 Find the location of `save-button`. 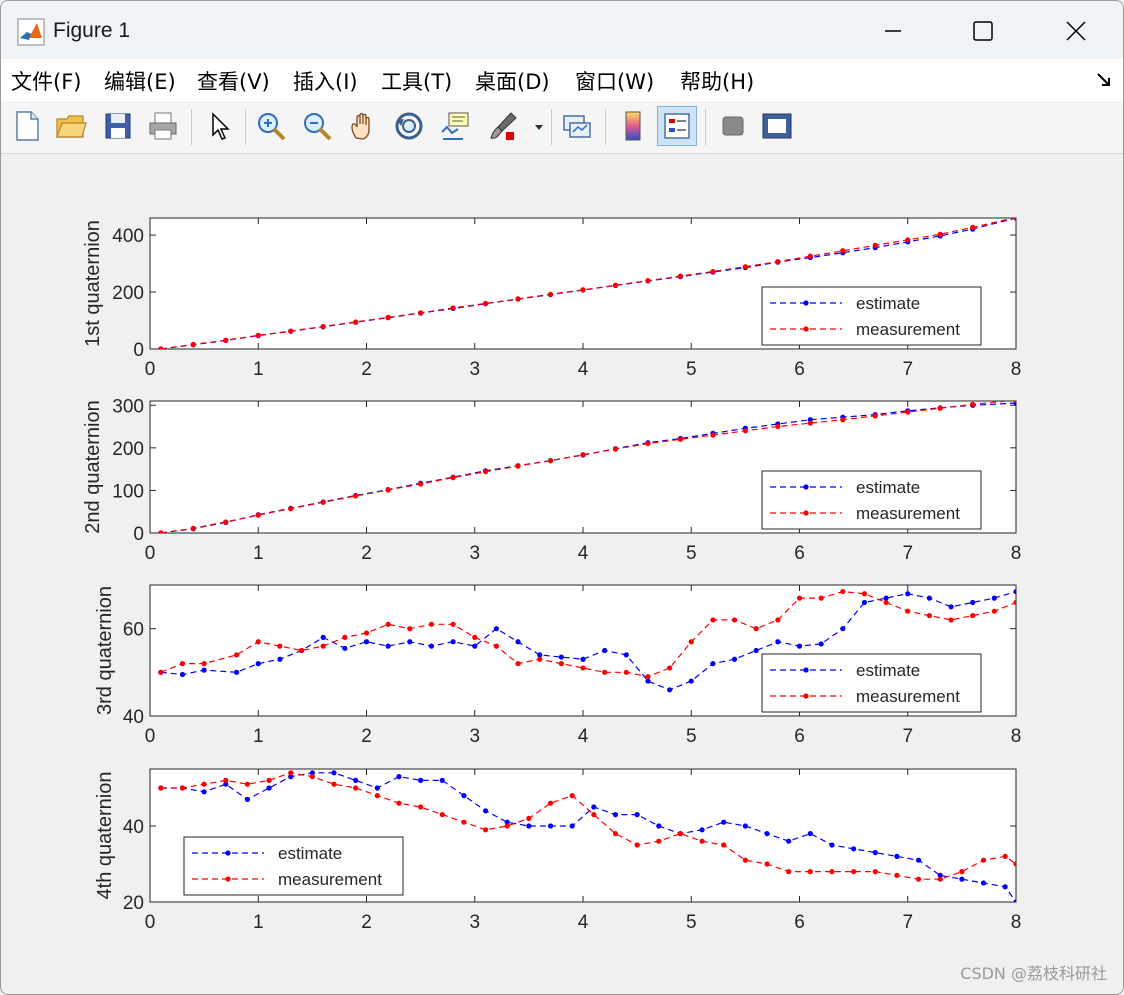

save-button is located at coordinates (118, 126).